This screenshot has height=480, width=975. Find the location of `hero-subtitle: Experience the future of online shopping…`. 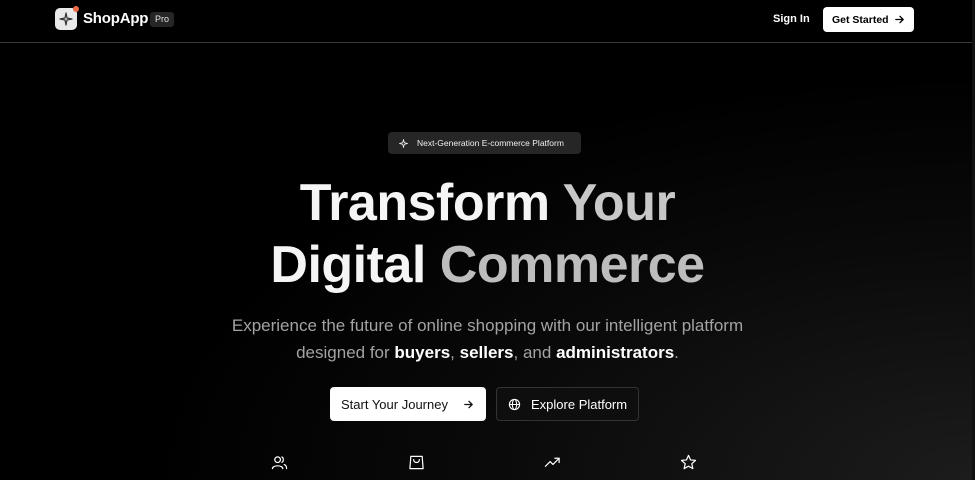

hero-subtitle: Experience the future of online shopping… is located at coordinates (487, 339).